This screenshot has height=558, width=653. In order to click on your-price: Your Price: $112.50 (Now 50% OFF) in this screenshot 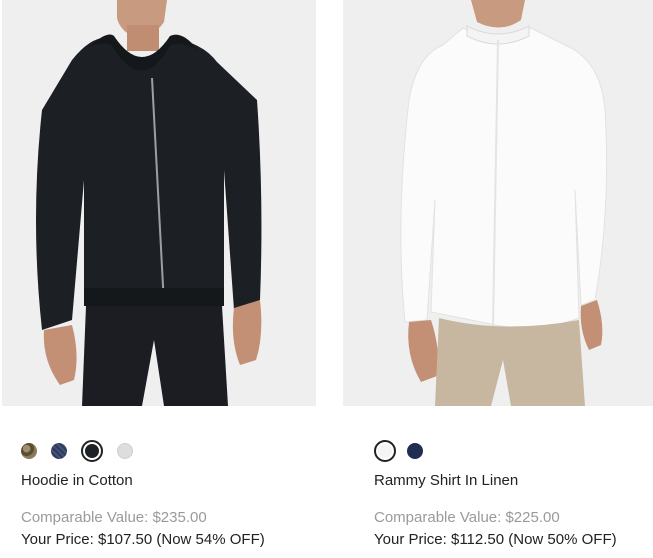, I will do `click(495, 539)`.